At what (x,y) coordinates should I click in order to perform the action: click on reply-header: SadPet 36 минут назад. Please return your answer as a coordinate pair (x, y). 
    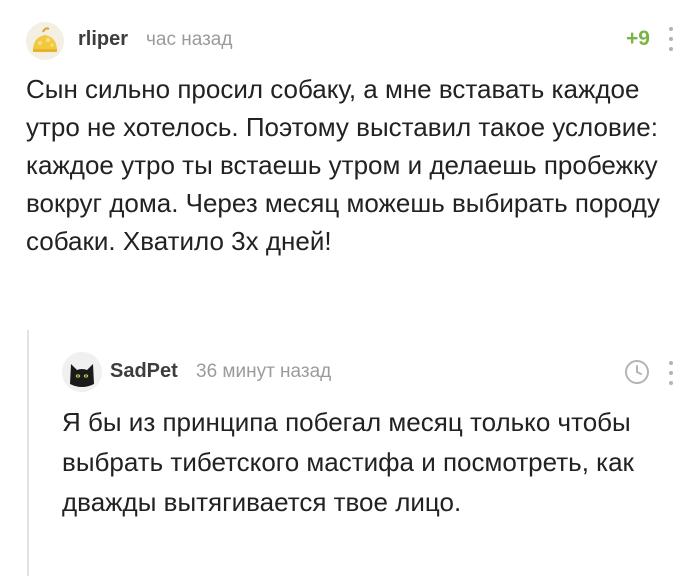
    Looking at the image, I should click on (368, 373).